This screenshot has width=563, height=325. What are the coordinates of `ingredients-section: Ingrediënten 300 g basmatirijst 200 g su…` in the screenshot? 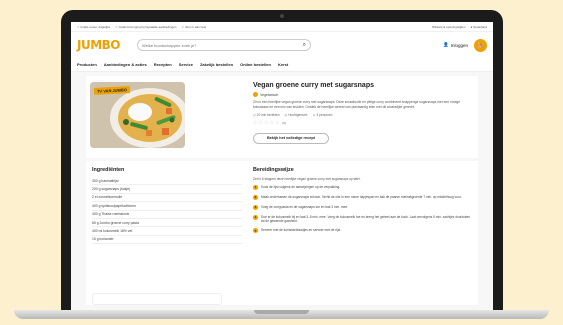 It's located at (167, 206).